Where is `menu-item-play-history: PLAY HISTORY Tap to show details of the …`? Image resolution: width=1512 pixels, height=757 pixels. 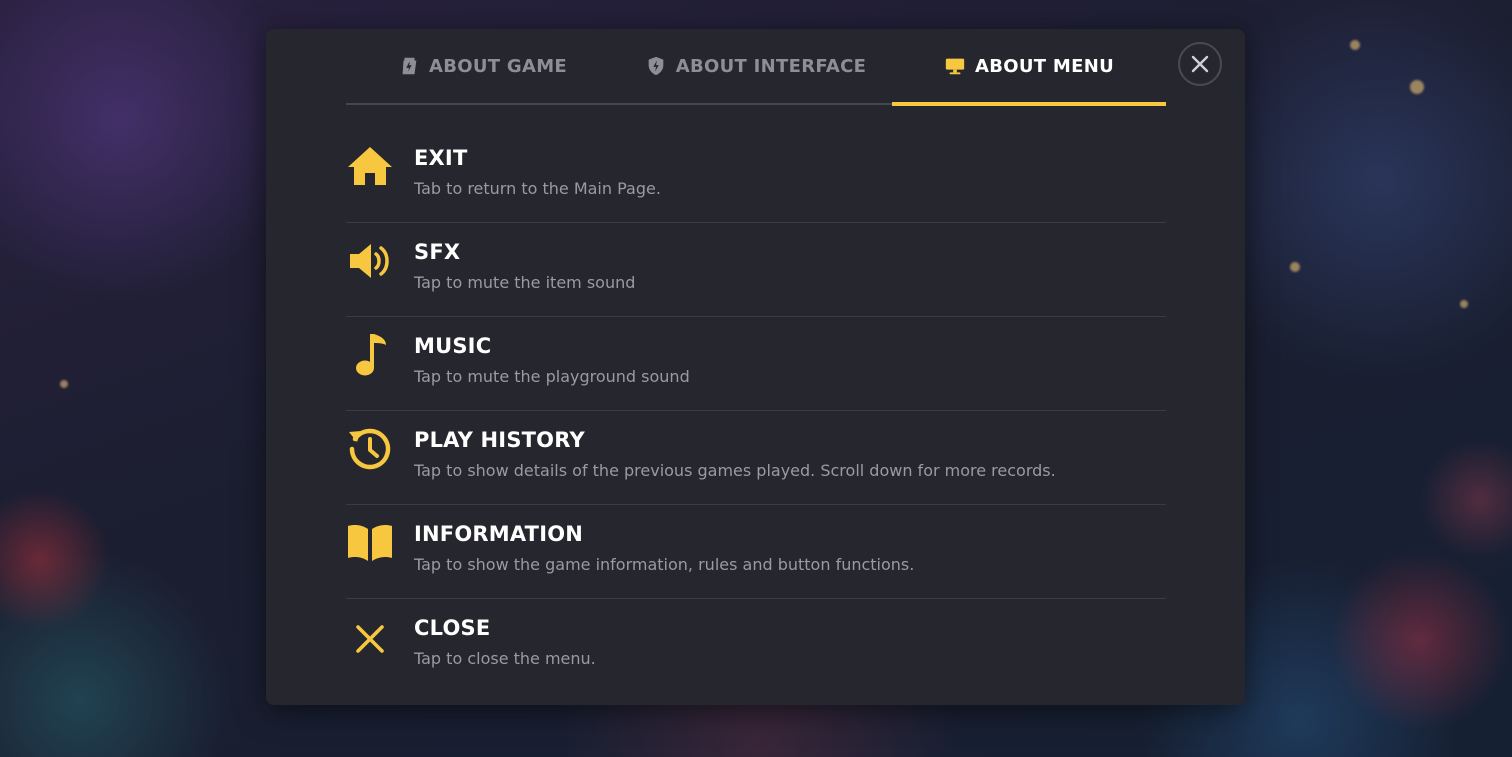 menu-item-play-history: PLAY HISTORY Tap to show details of the … is located at coordinates (756, 458).